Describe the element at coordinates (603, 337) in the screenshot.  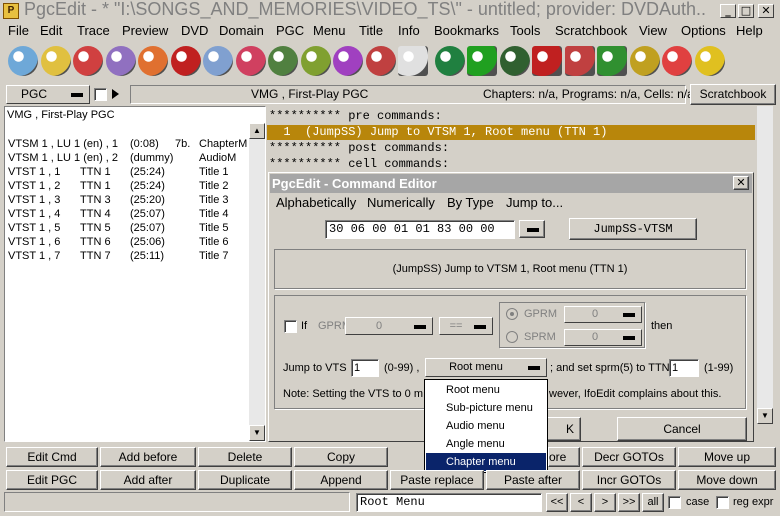
I see `sprm-dropdown: 0` at that location.